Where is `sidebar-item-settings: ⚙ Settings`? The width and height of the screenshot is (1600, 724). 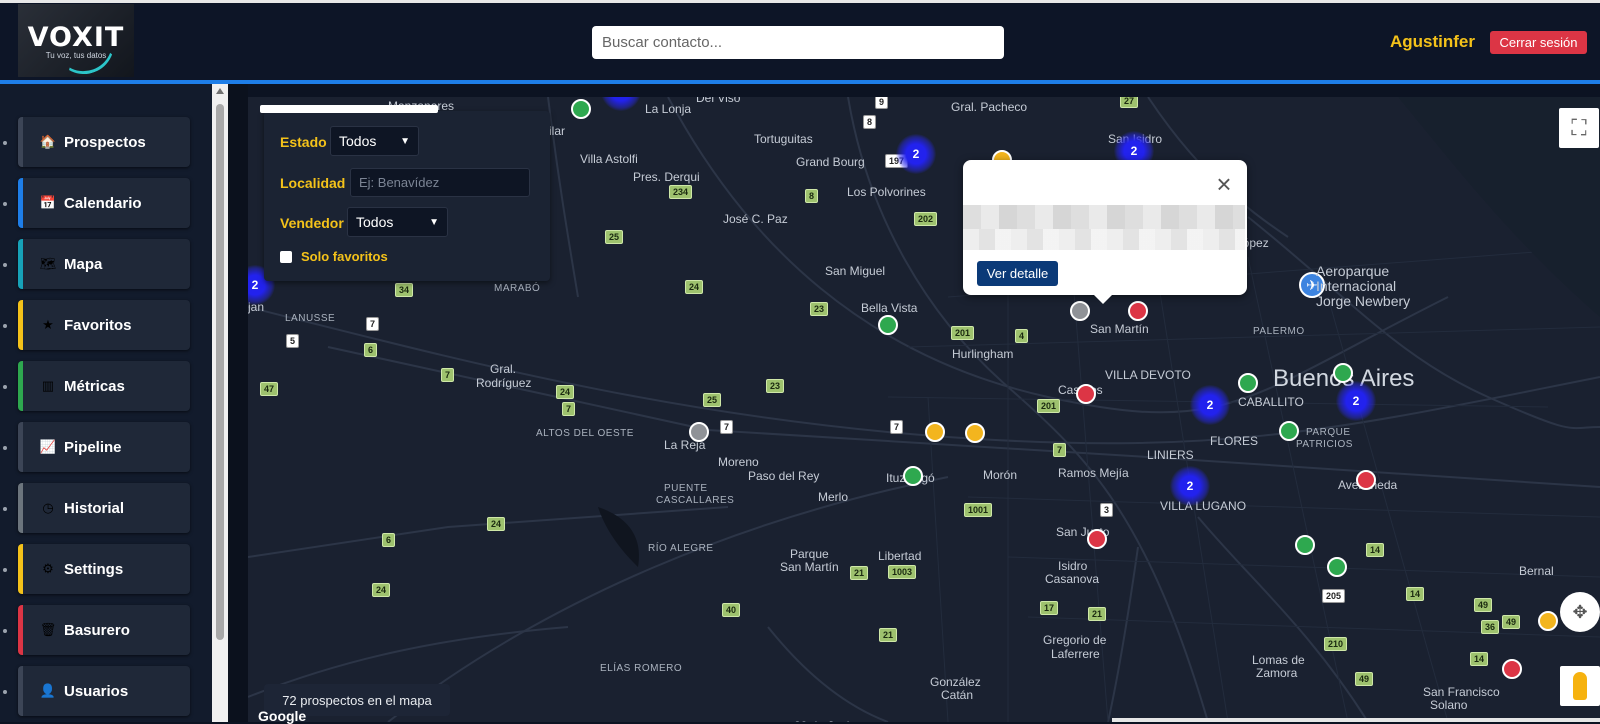
sidebar-item-settings: ⚙ Settings is located at coordinates (104, 569).